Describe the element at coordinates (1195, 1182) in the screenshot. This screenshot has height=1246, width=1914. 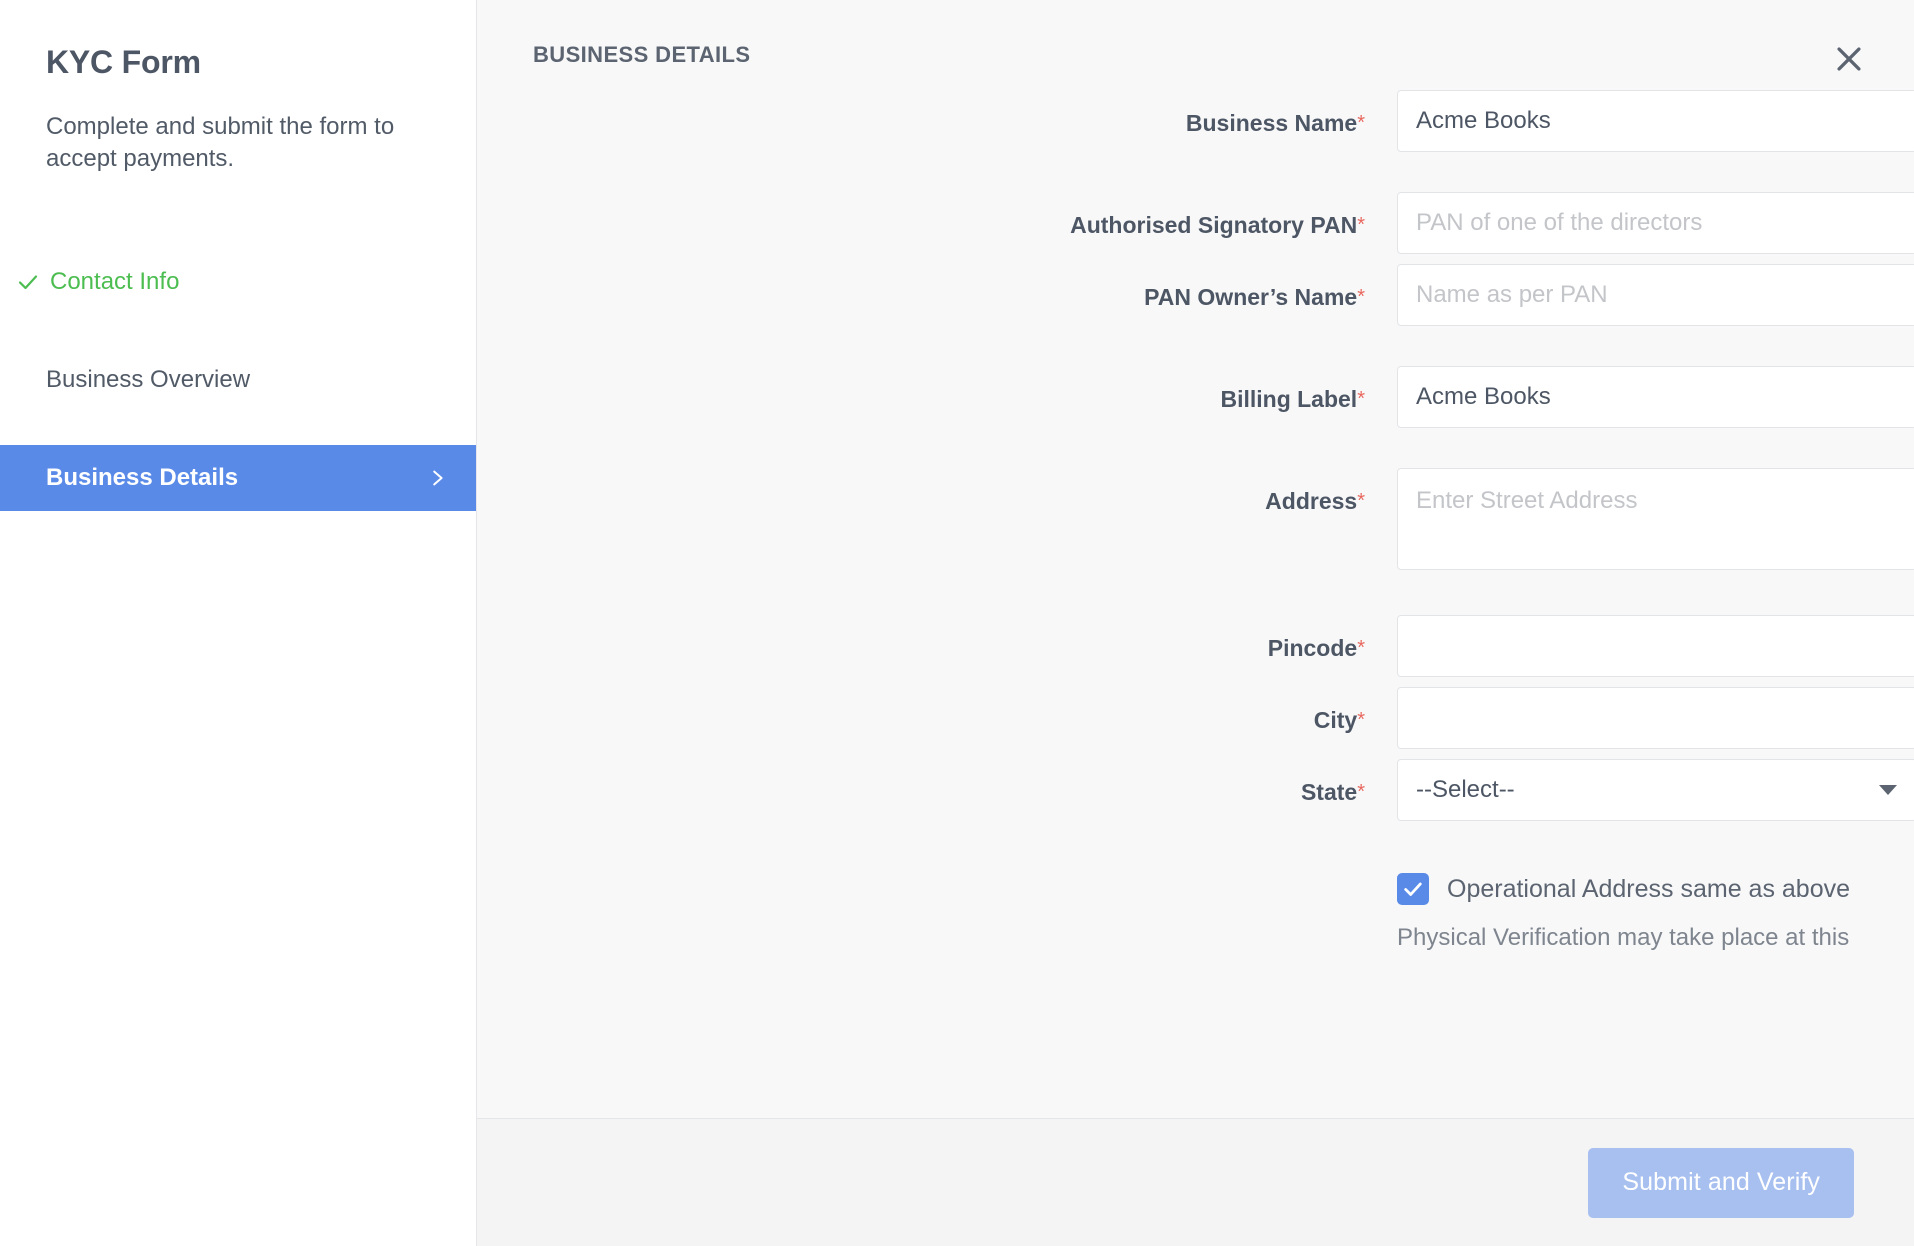
I see `form-footer: Submit and Verify` at that location.